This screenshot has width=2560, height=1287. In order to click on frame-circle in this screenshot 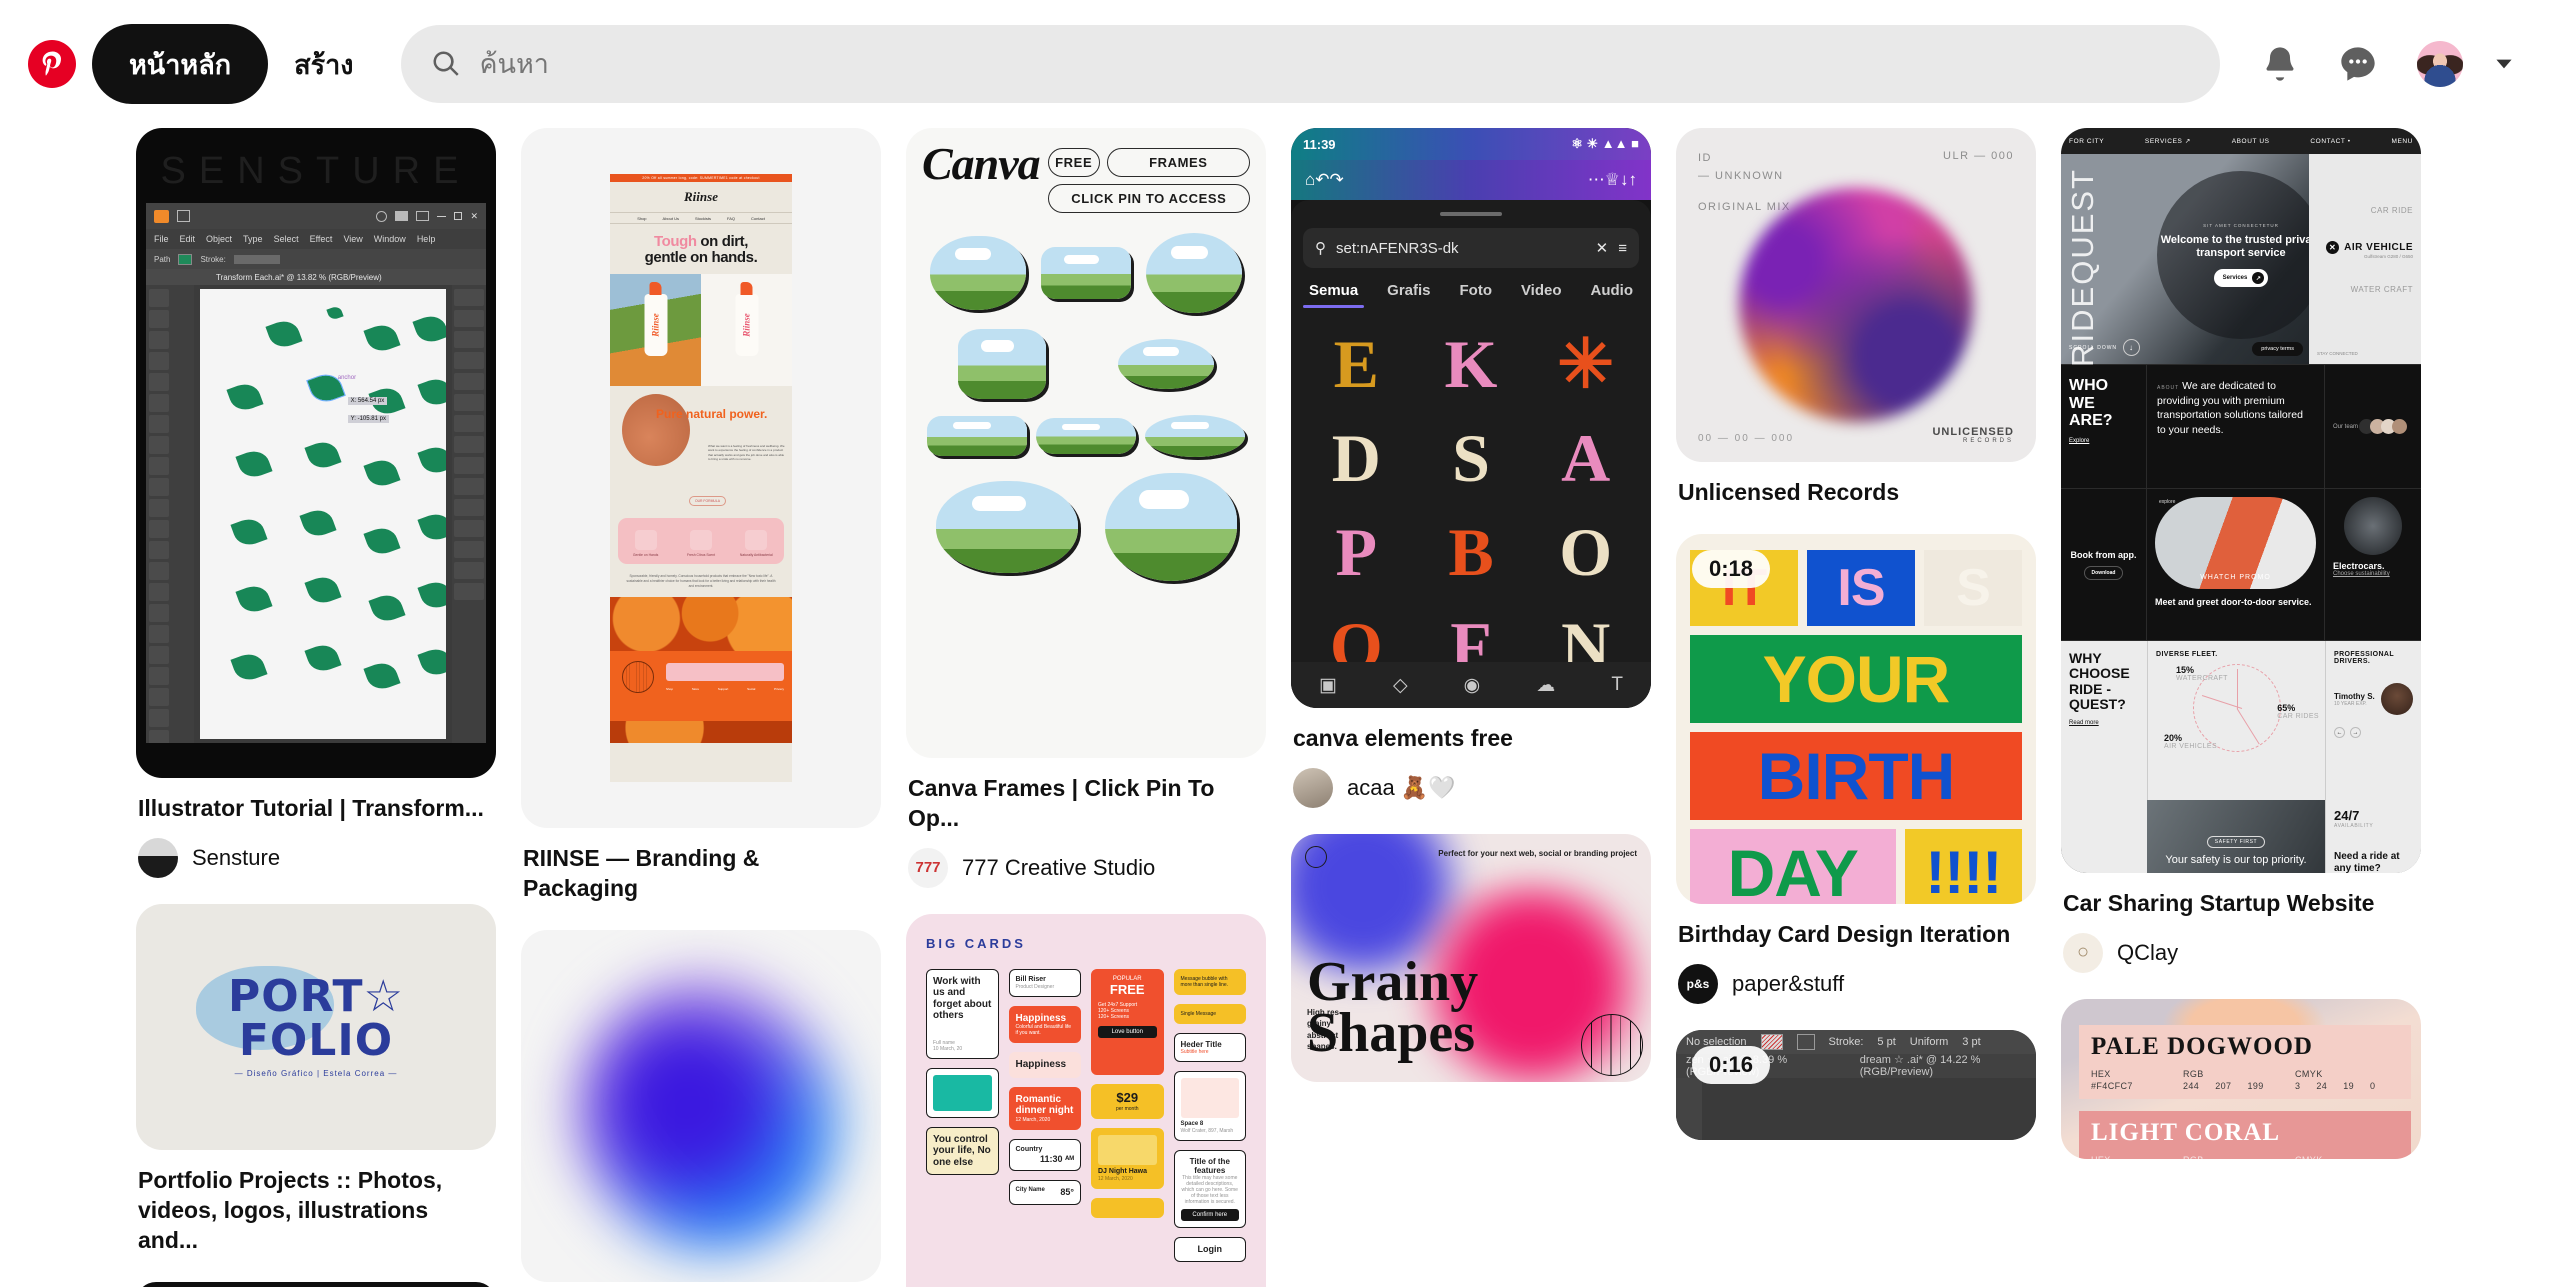, I will do `click(1194, 273)`.